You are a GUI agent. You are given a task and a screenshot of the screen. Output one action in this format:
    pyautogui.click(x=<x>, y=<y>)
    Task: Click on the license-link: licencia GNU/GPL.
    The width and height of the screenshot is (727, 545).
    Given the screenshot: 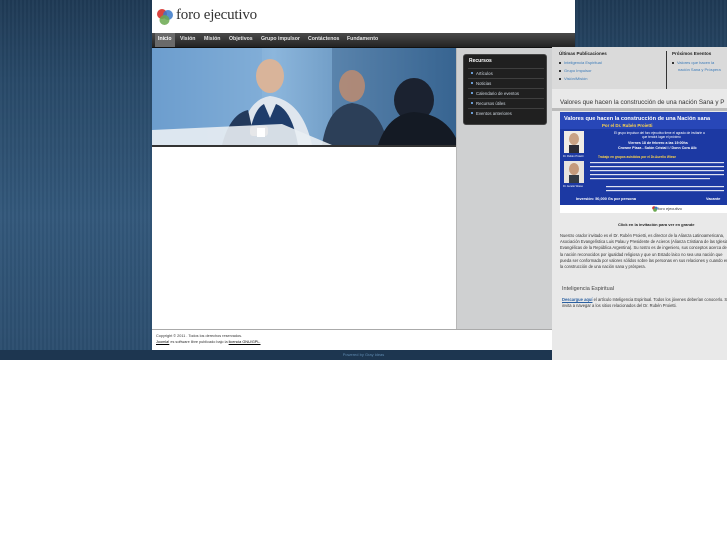 What is the action you would take?
    pyautogui.click(x=245, y=342)
    